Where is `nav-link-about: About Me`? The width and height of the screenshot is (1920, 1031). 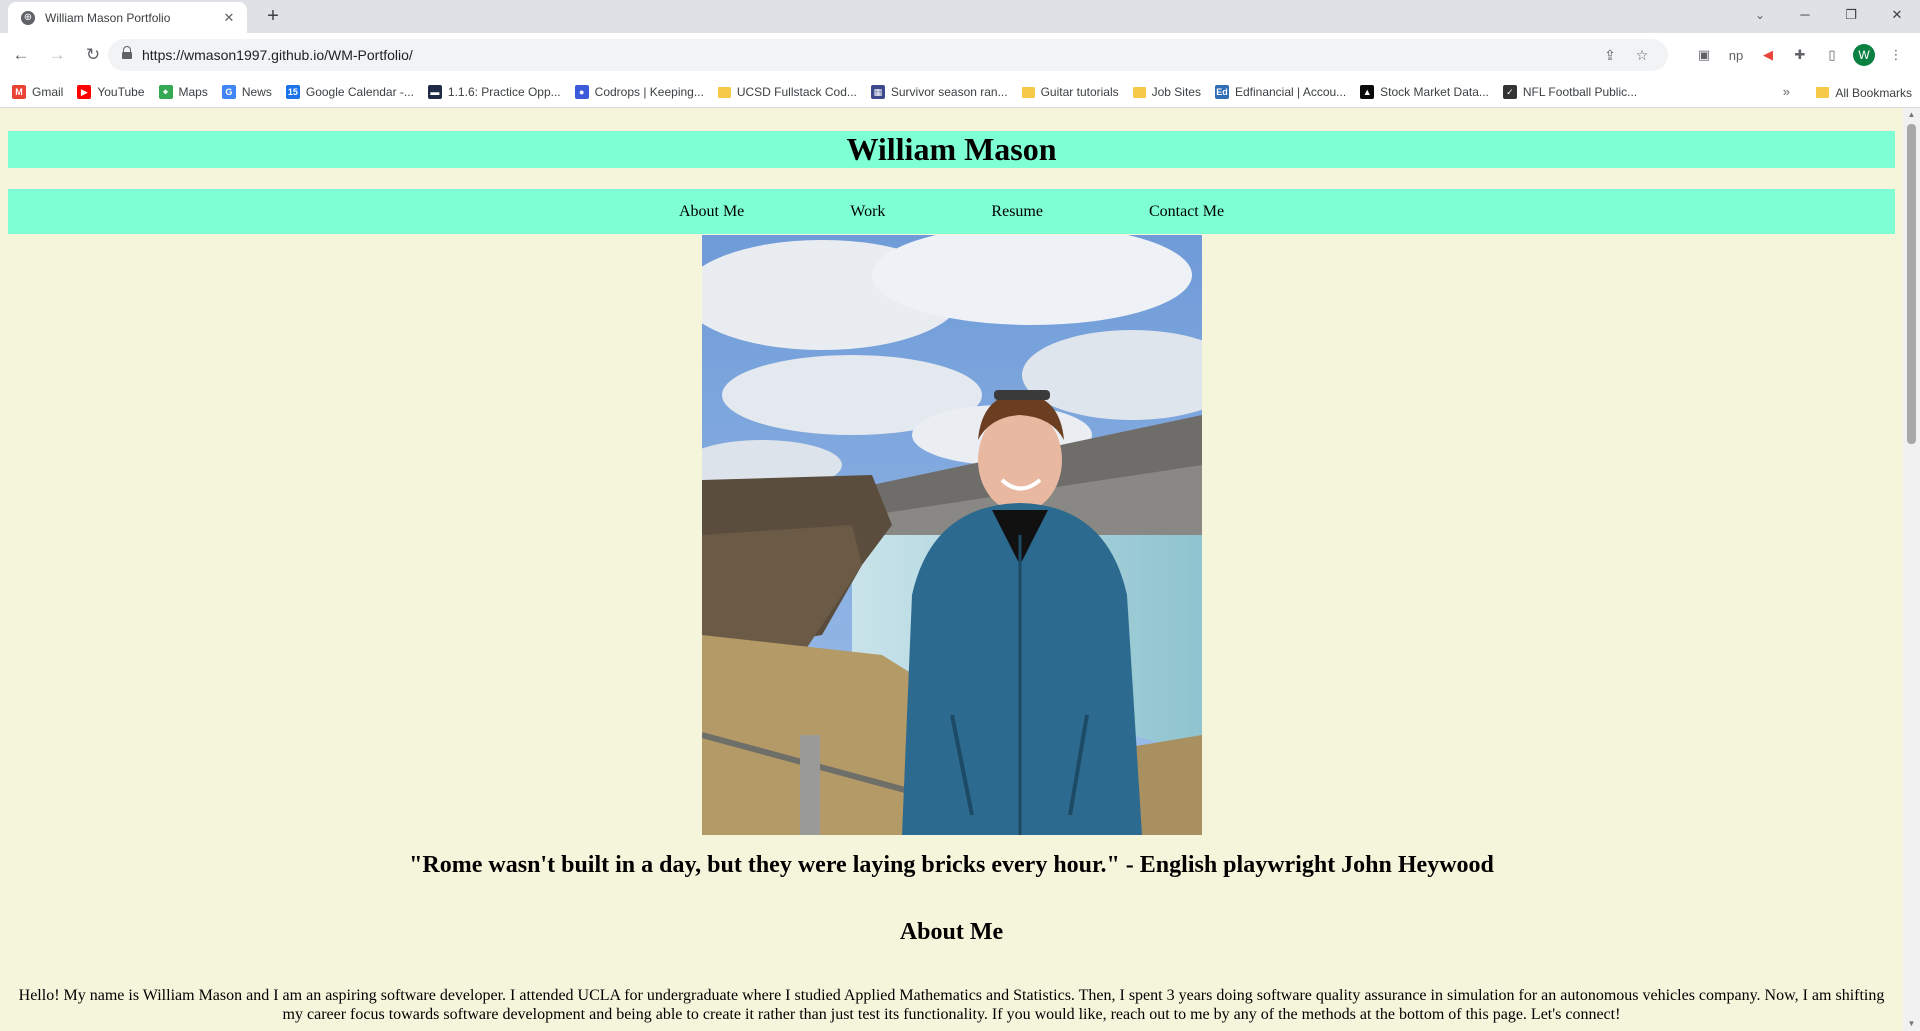 nav-link-about: About Me is located at coordinates (711, 212).